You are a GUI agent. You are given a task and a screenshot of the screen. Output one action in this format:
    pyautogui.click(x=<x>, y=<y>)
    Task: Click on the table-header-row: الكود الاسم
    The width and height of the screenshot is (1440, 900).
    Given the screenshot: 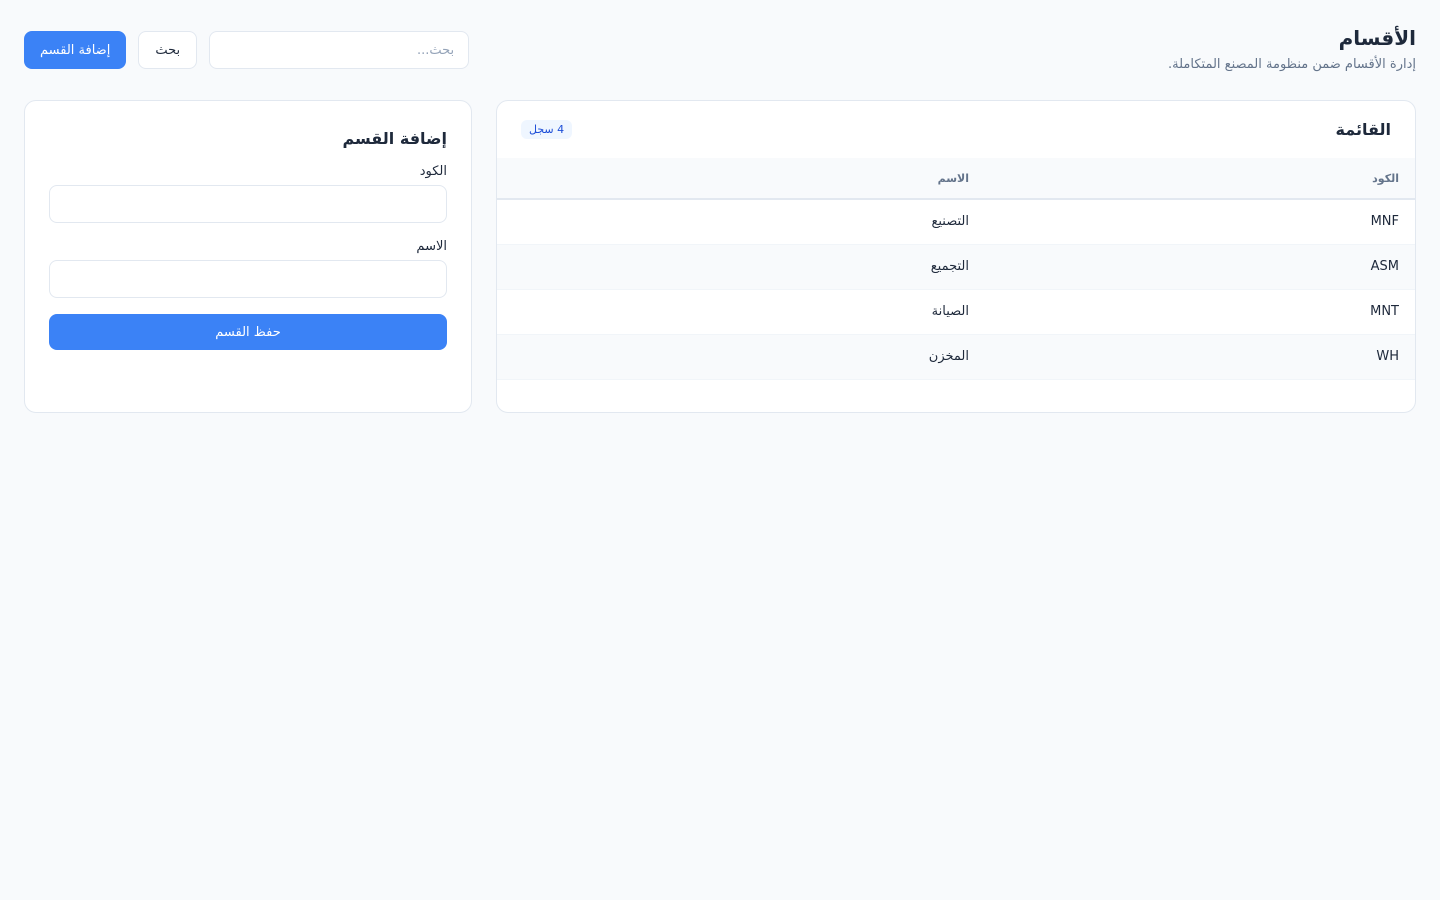 What is the action you would take?
    pyautogui.click(x=956, y=178)
    